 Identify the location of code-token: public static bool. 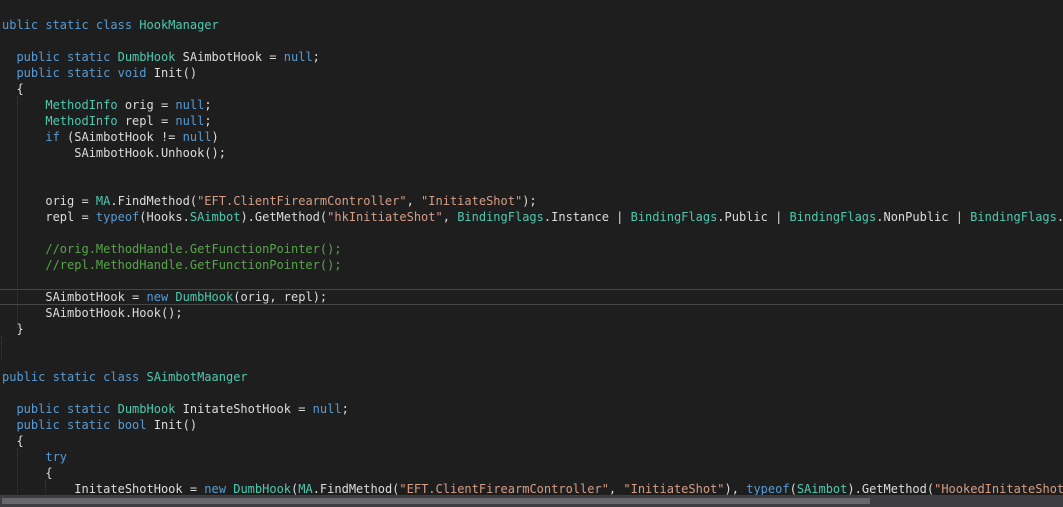
(78, 425).